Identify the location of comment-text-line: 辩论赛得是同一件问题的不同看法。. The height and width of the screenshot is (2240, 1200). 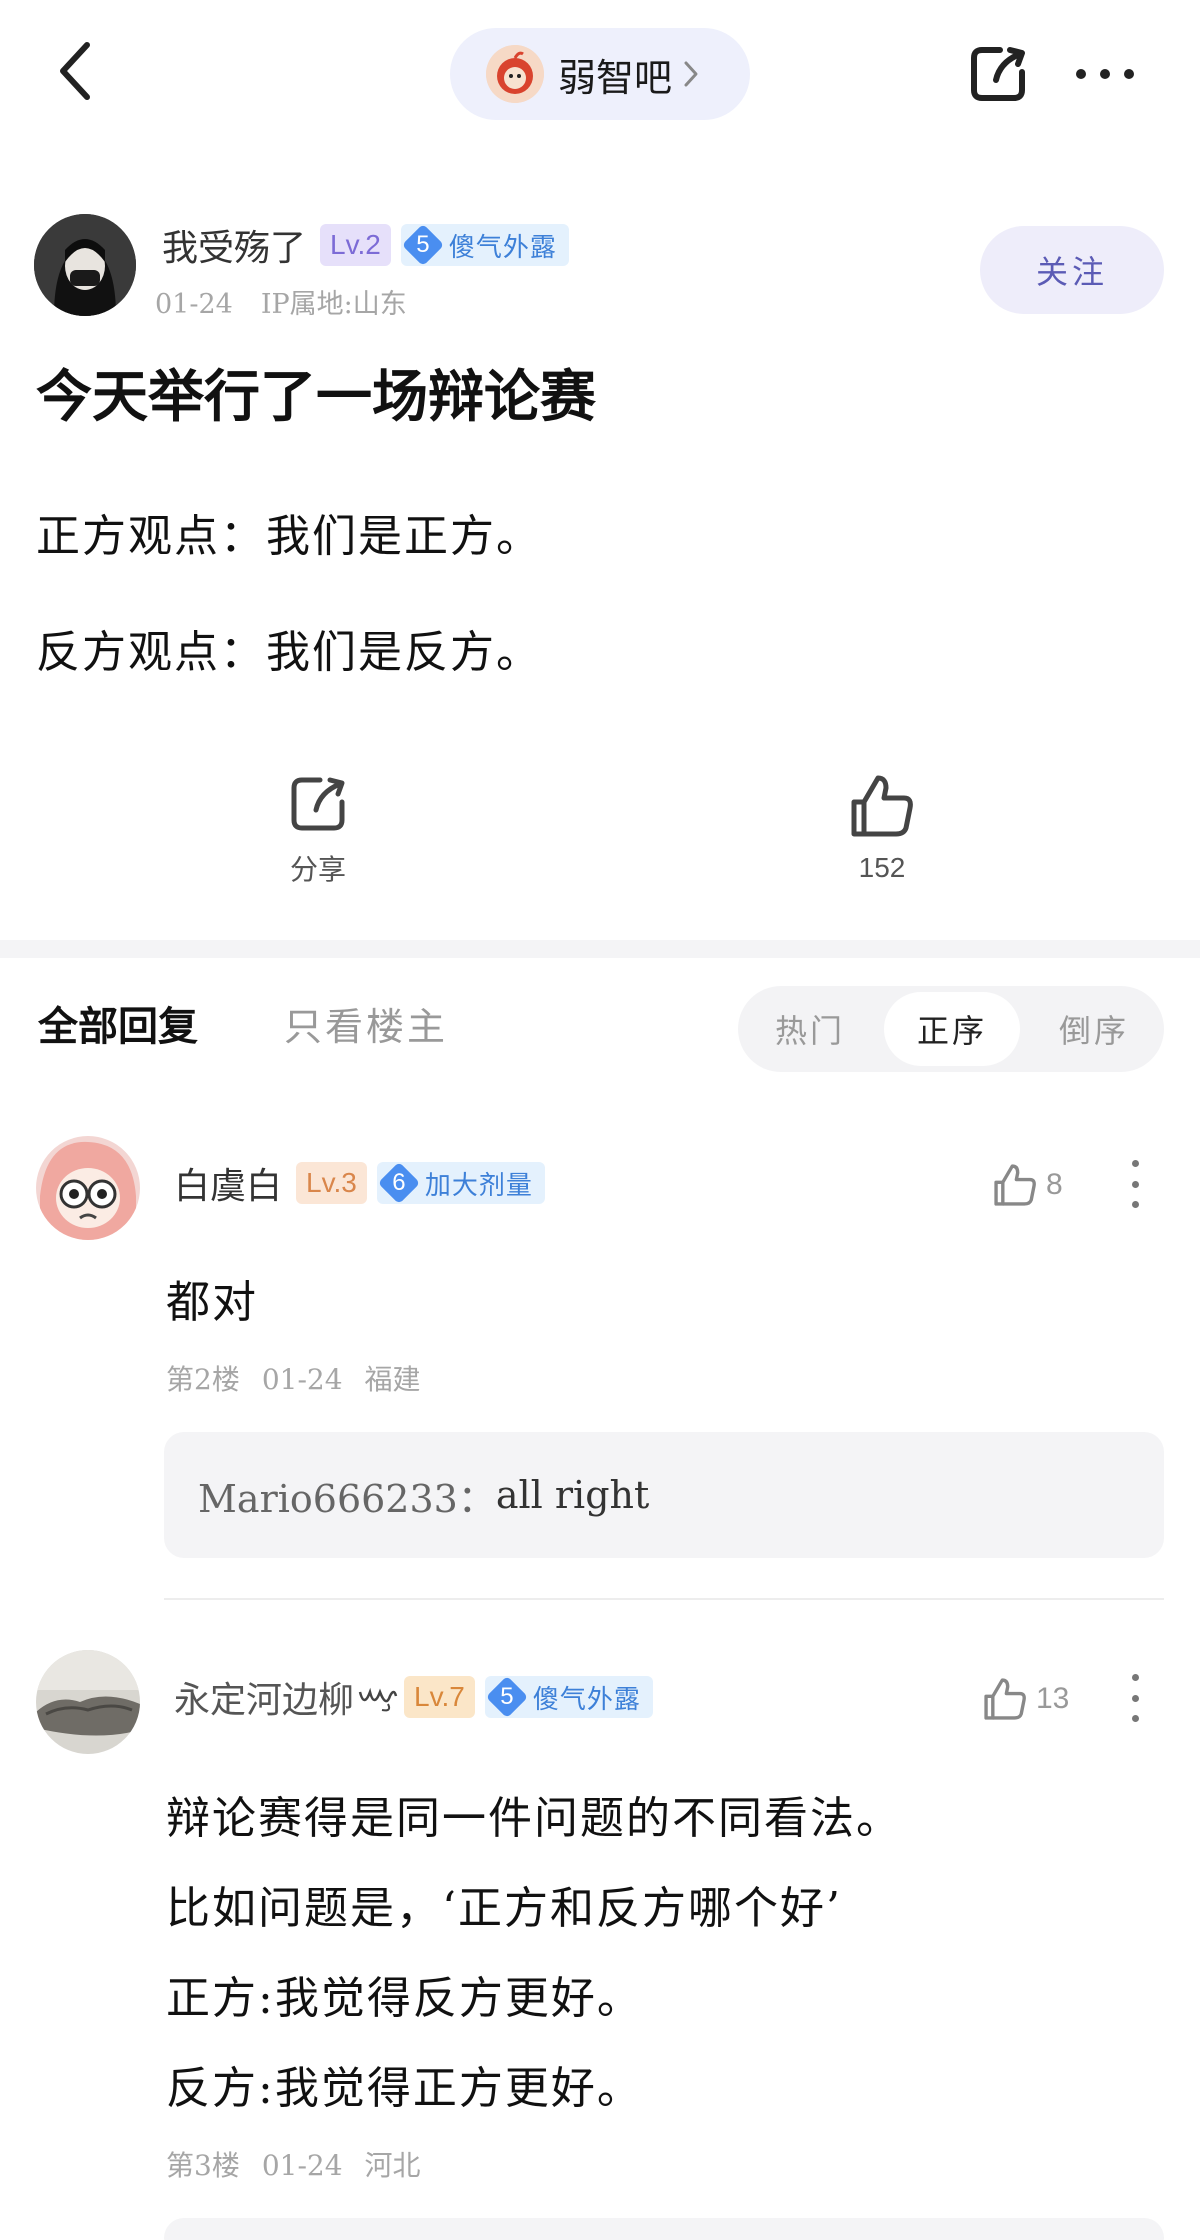
(534, 1818).